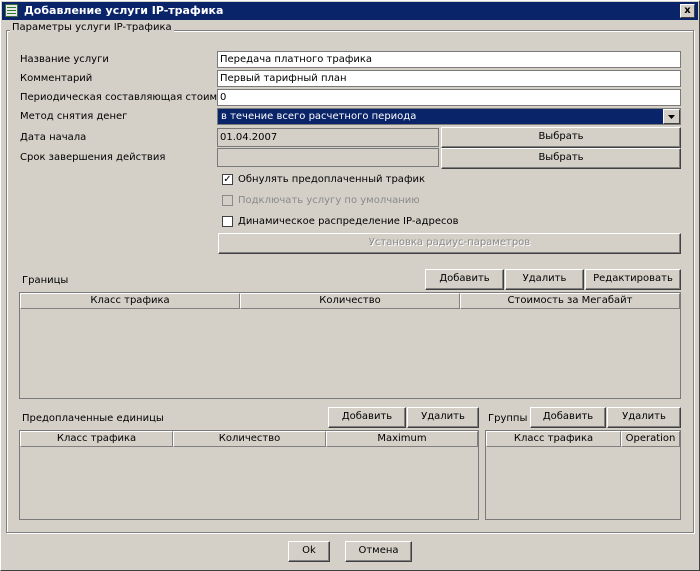  Describe the element at coordinates (443, 417) in the screenshot. I see `prepaid-delete-button: Удалить` at that location.